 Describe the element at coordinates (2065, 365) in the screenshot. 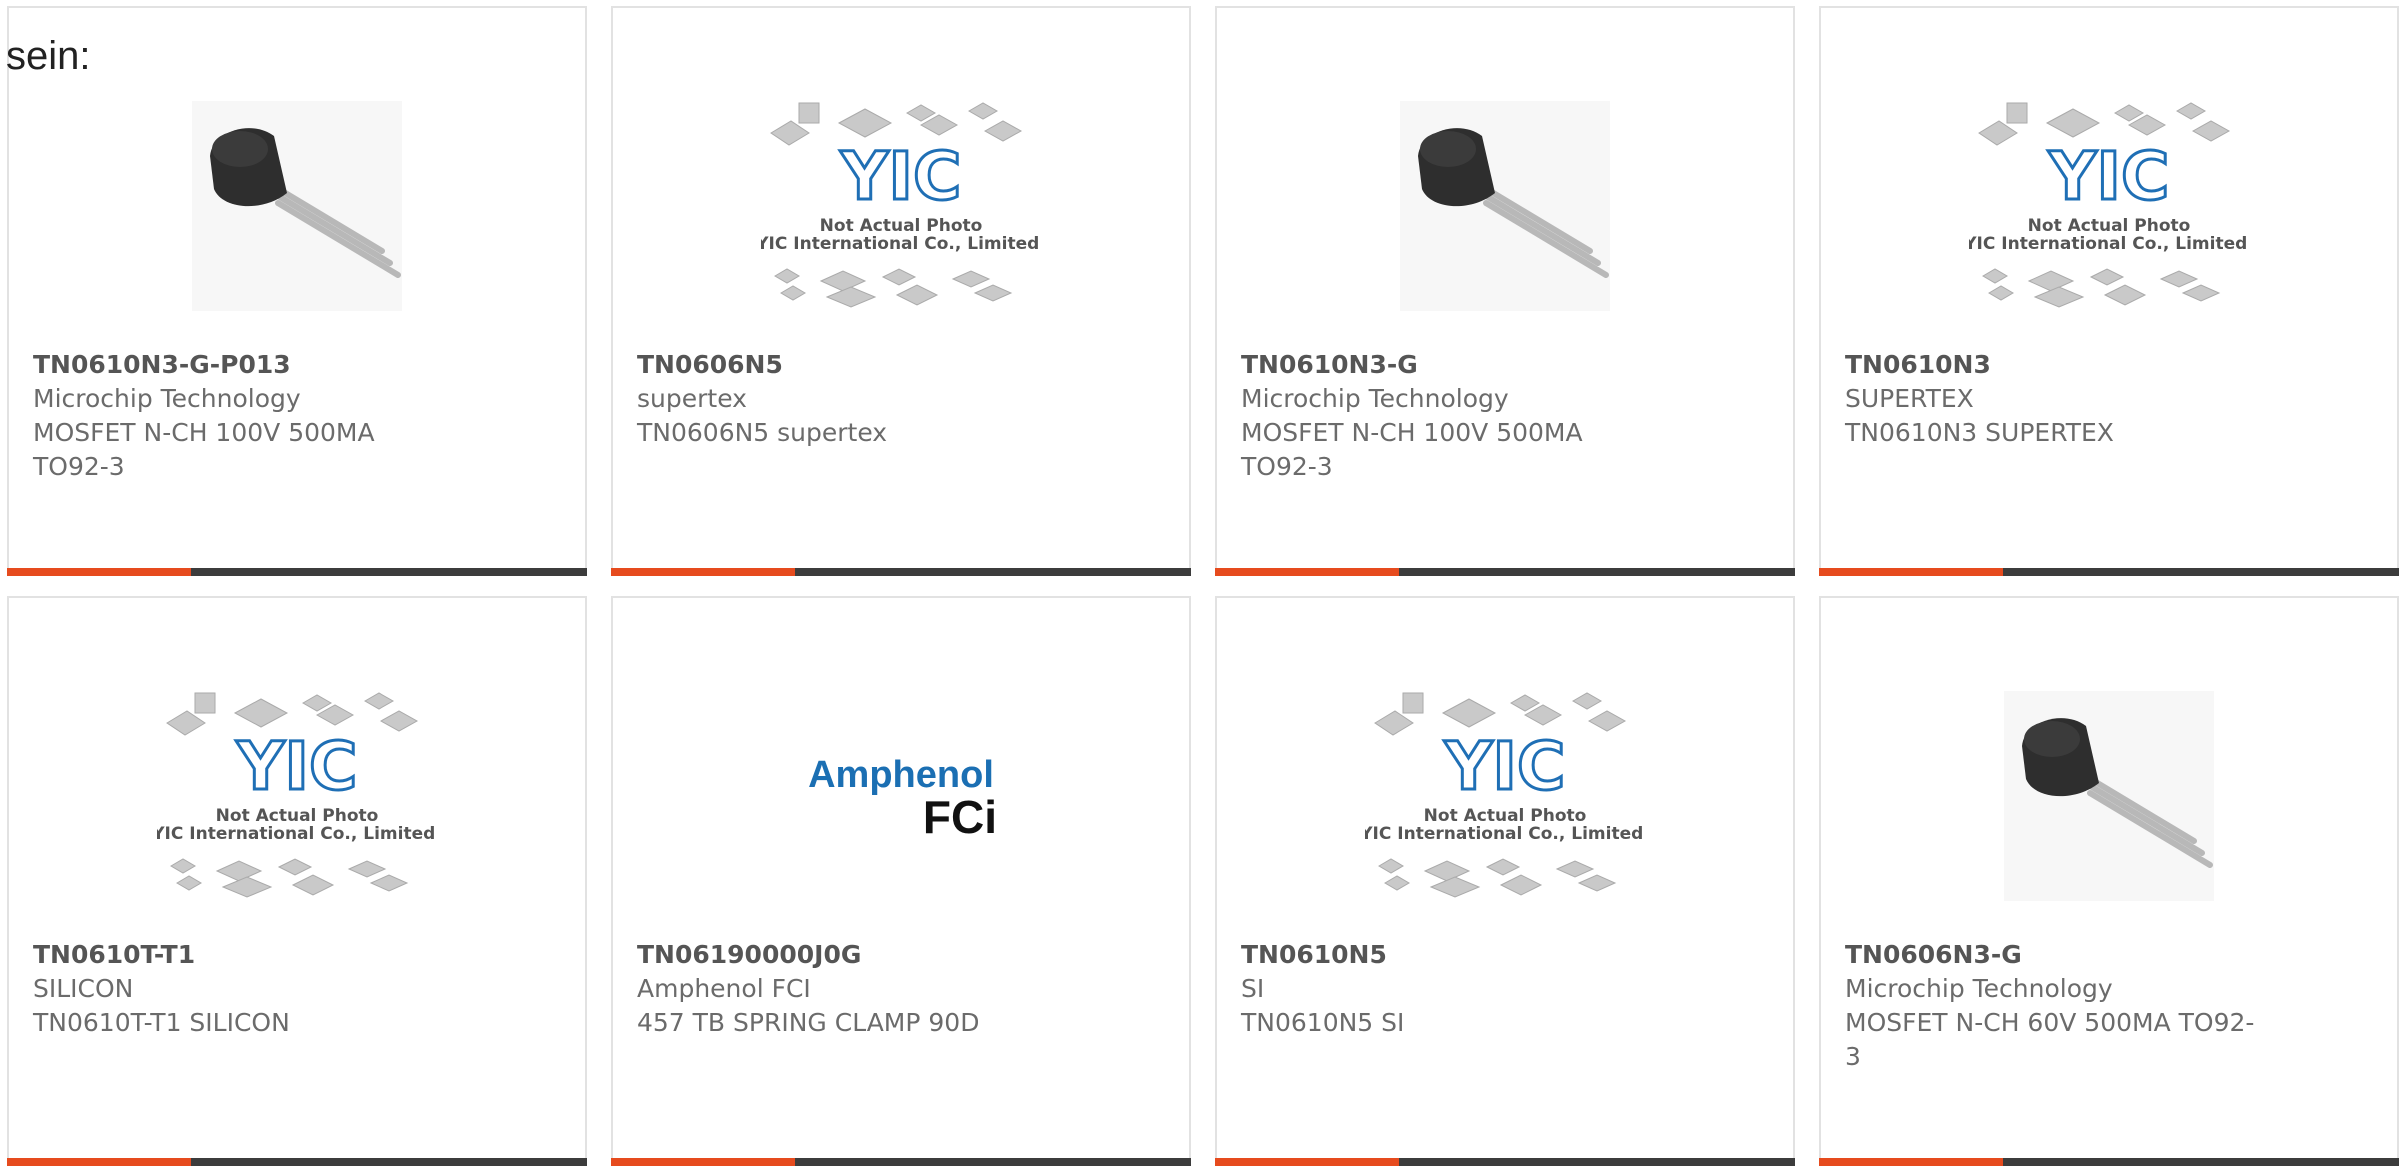

I see `part-number-link: TN0610N3` at that location.